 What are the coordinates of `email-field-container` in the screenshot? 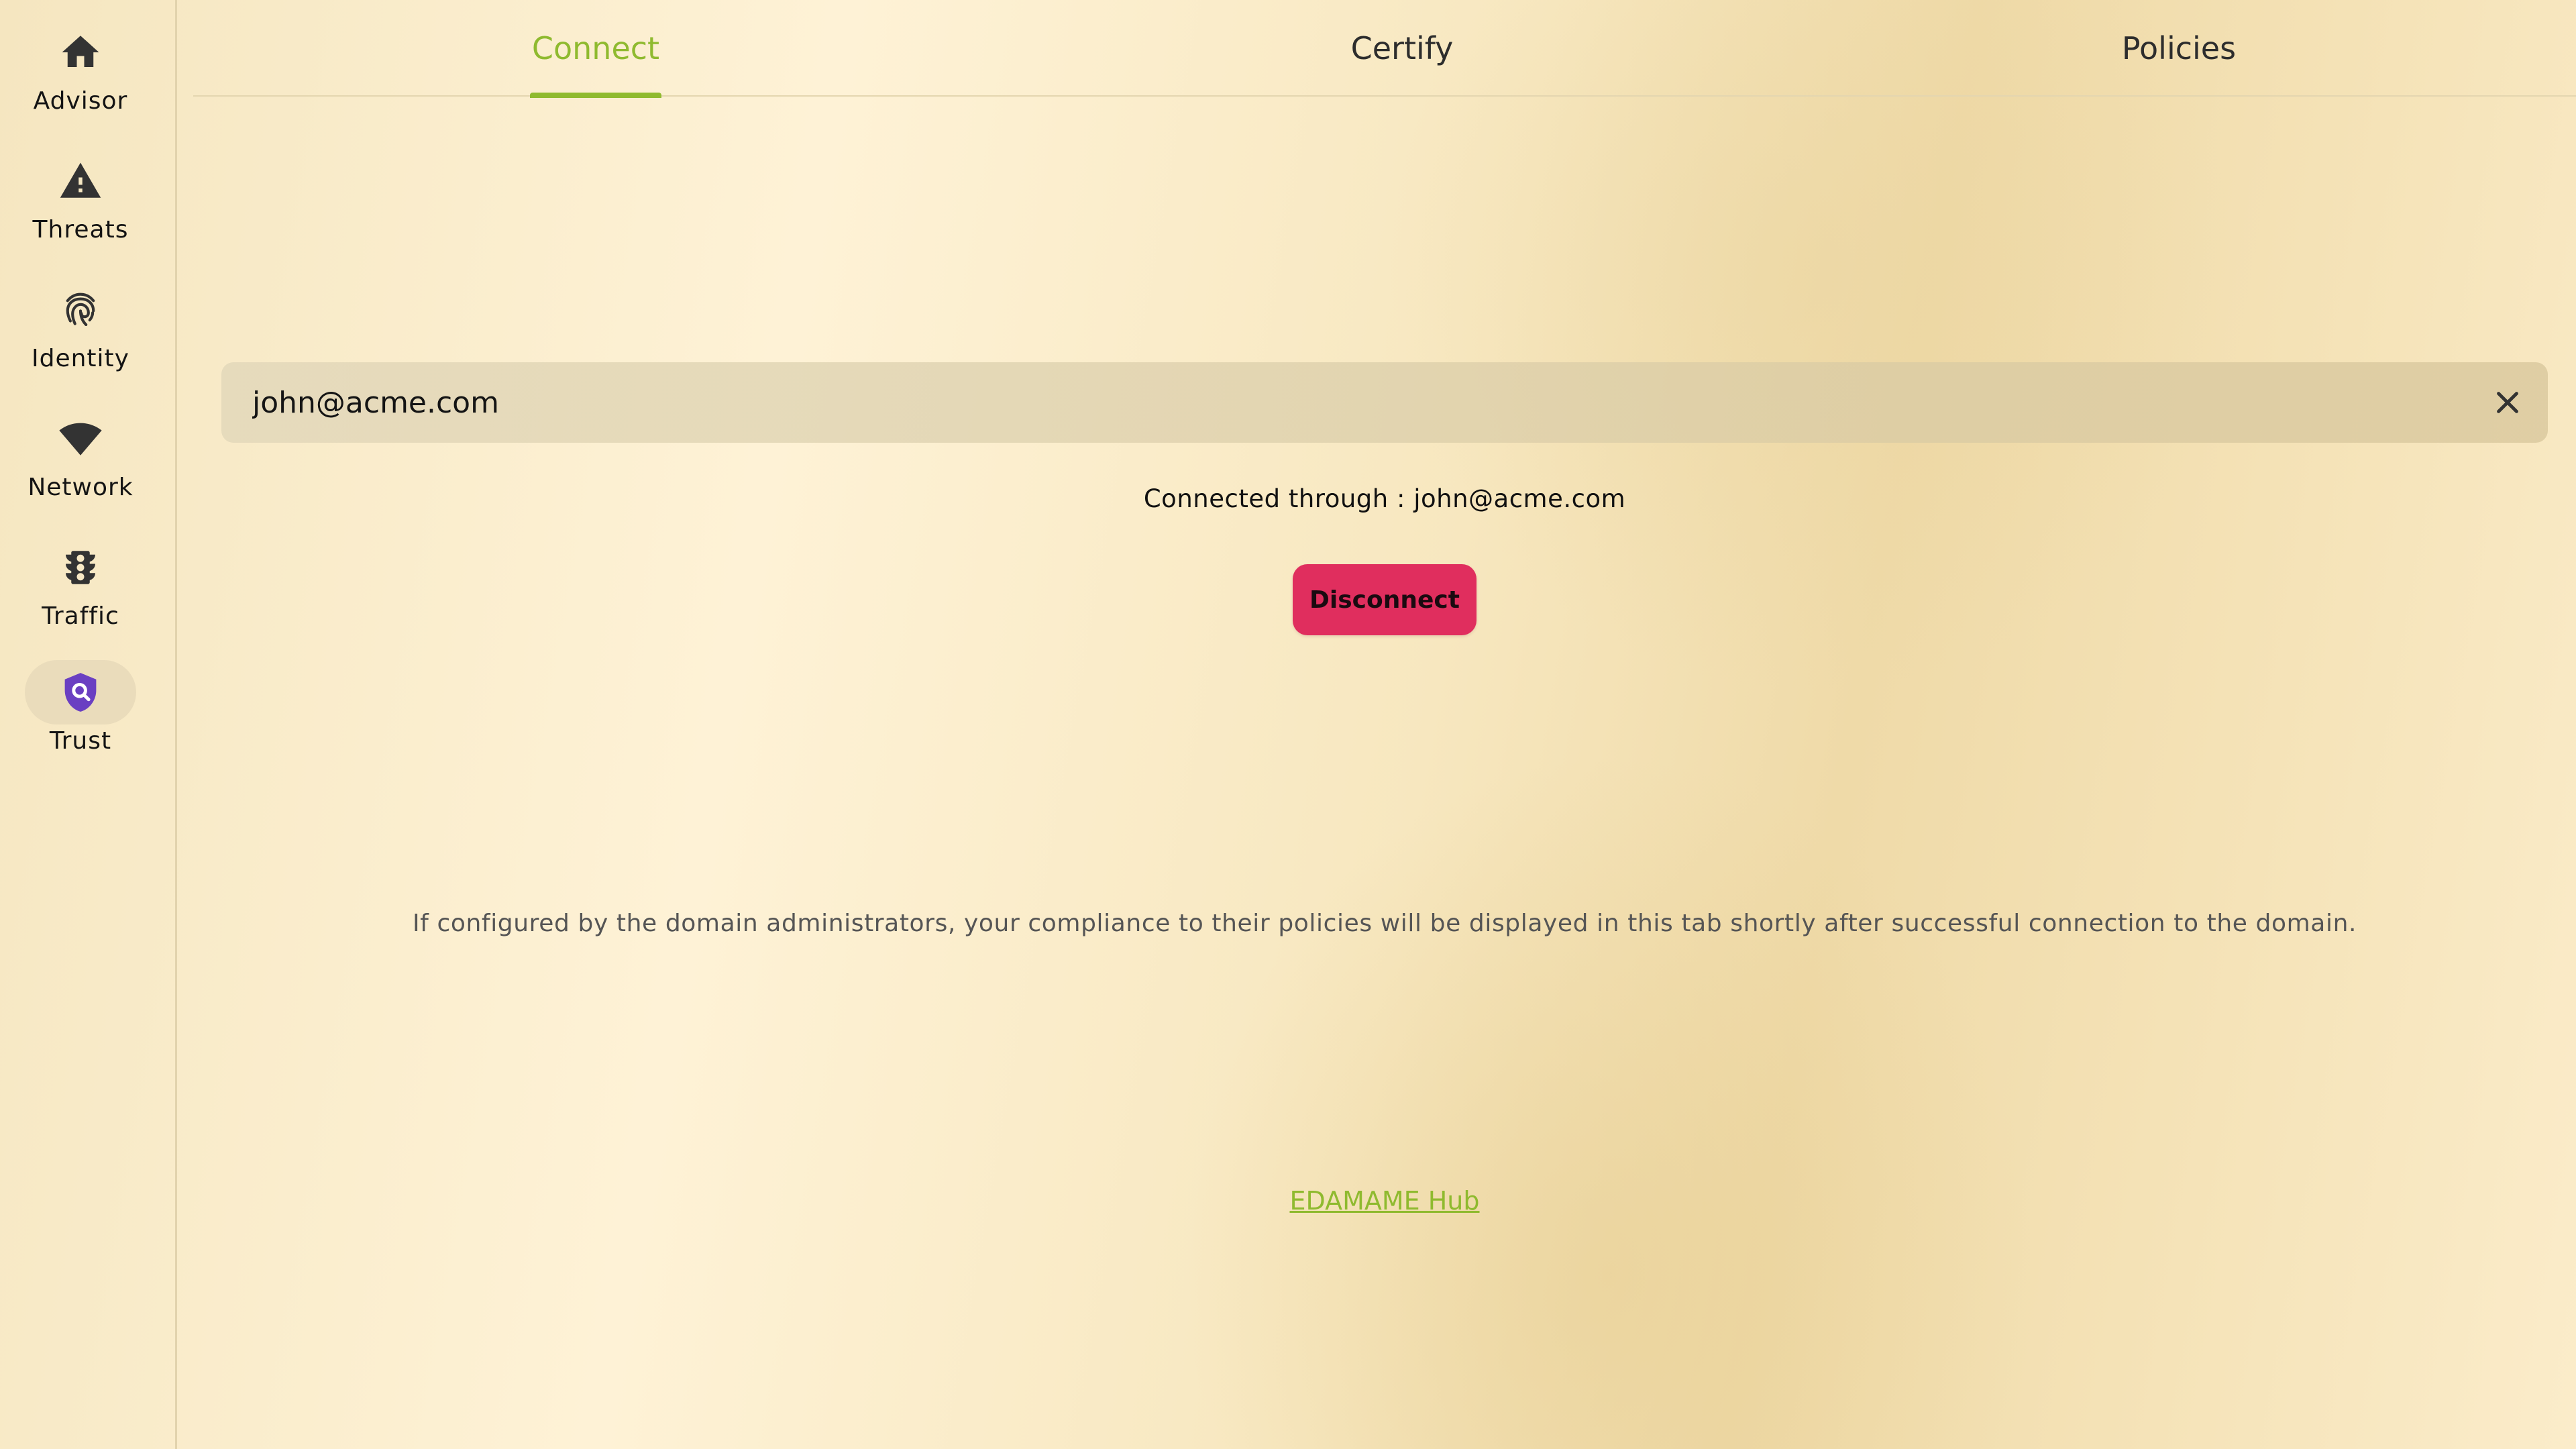 It's located at (1384, 402).